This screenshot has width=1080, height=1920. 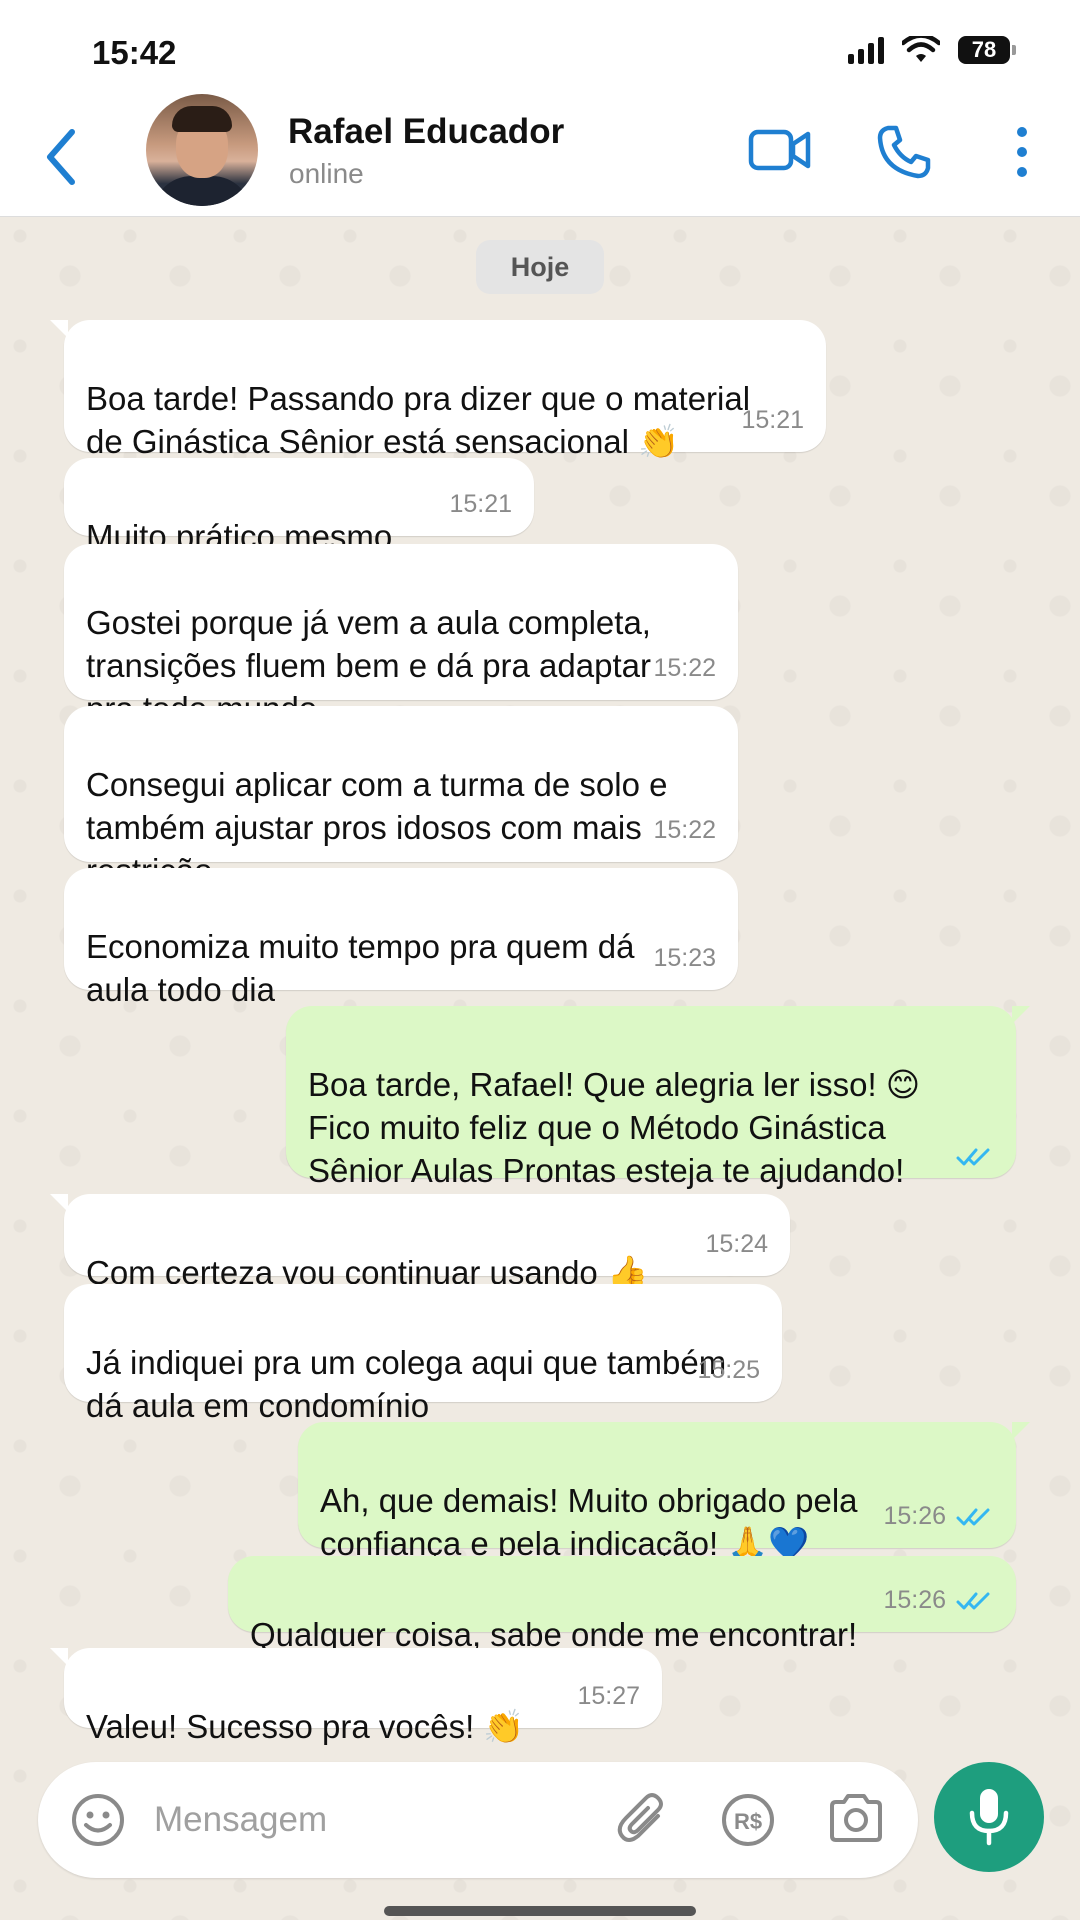 What do you see at coordinates (642, 1820) in the screenshot?
I see `paperclip-icon` at bounding box center [642, 1820].